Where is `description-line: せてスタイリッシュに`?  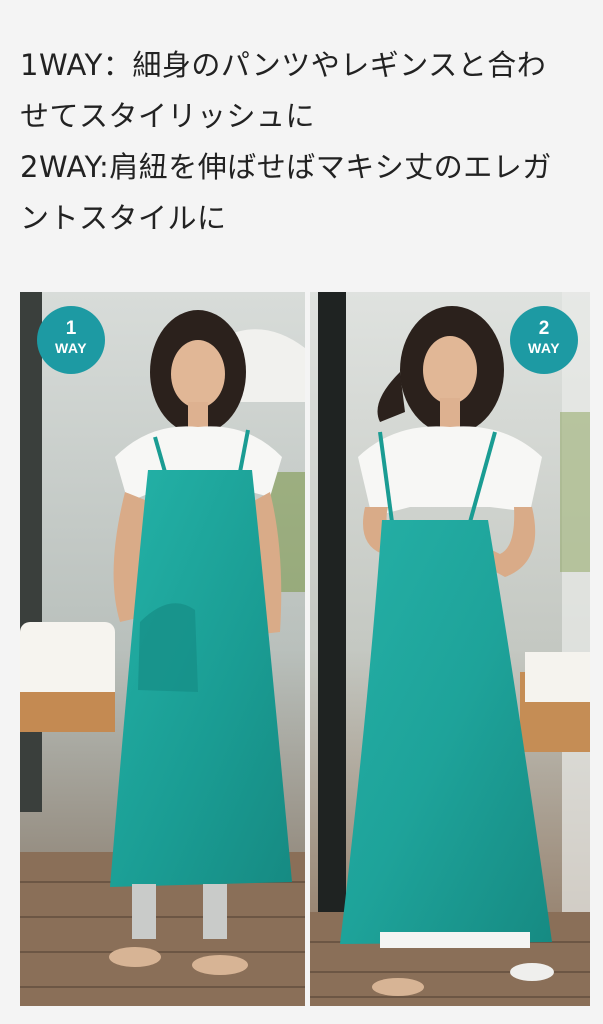 description-line: せてスタイリッシュに is located at coordinates (168, 116).